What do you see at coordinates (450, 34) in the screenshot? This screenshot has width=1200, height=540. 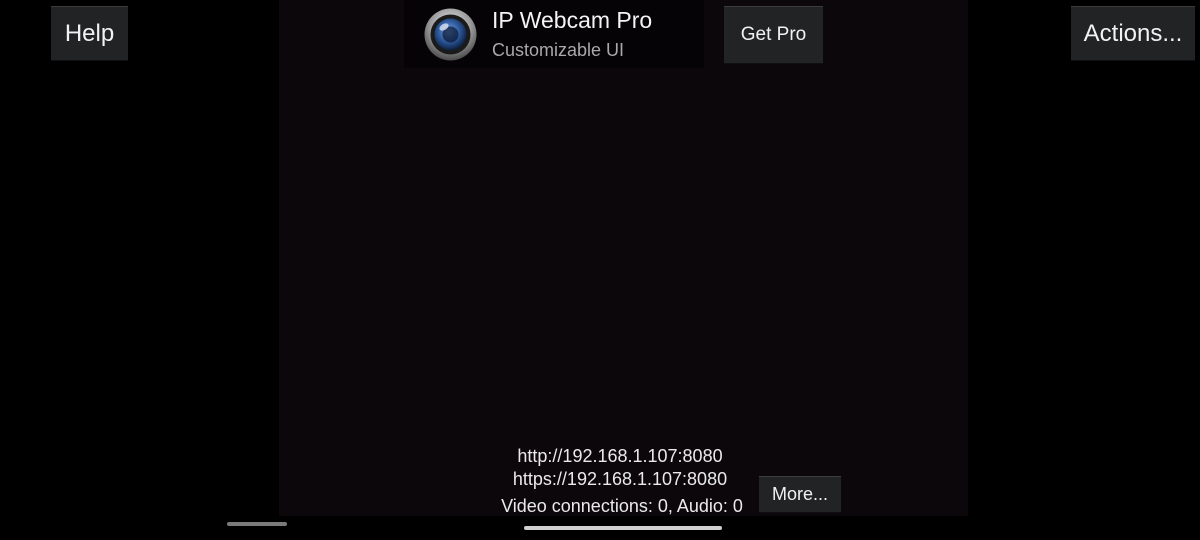 I see `camera-lens-icon` at bounding box center [450, 34].